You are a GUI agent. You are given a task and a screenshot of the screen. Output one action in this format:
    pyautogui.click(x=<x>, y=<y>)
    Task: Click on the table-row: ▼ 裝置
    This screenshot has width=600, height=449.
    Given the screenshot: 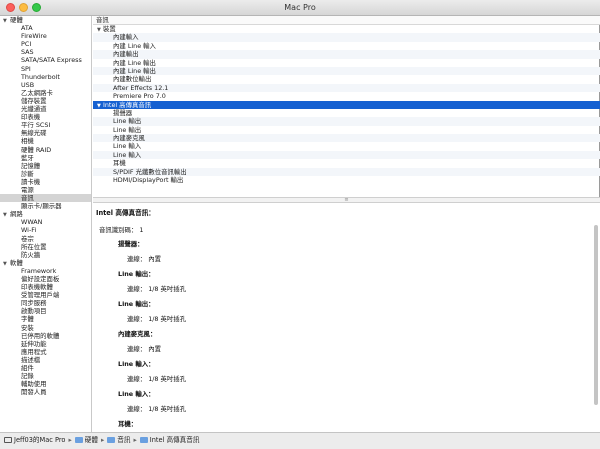 What is the action you would take?
    pyautogui.click(x=346, y=29)
    